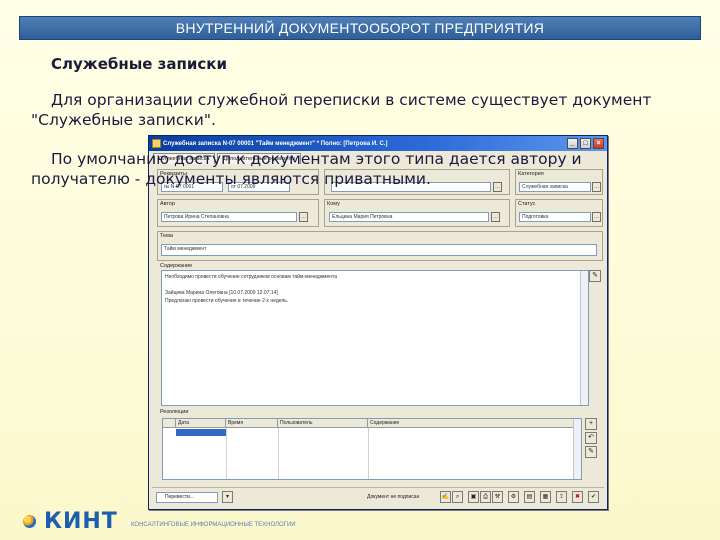  I want to click on tools-icon: ⚒, so click(497, 497).